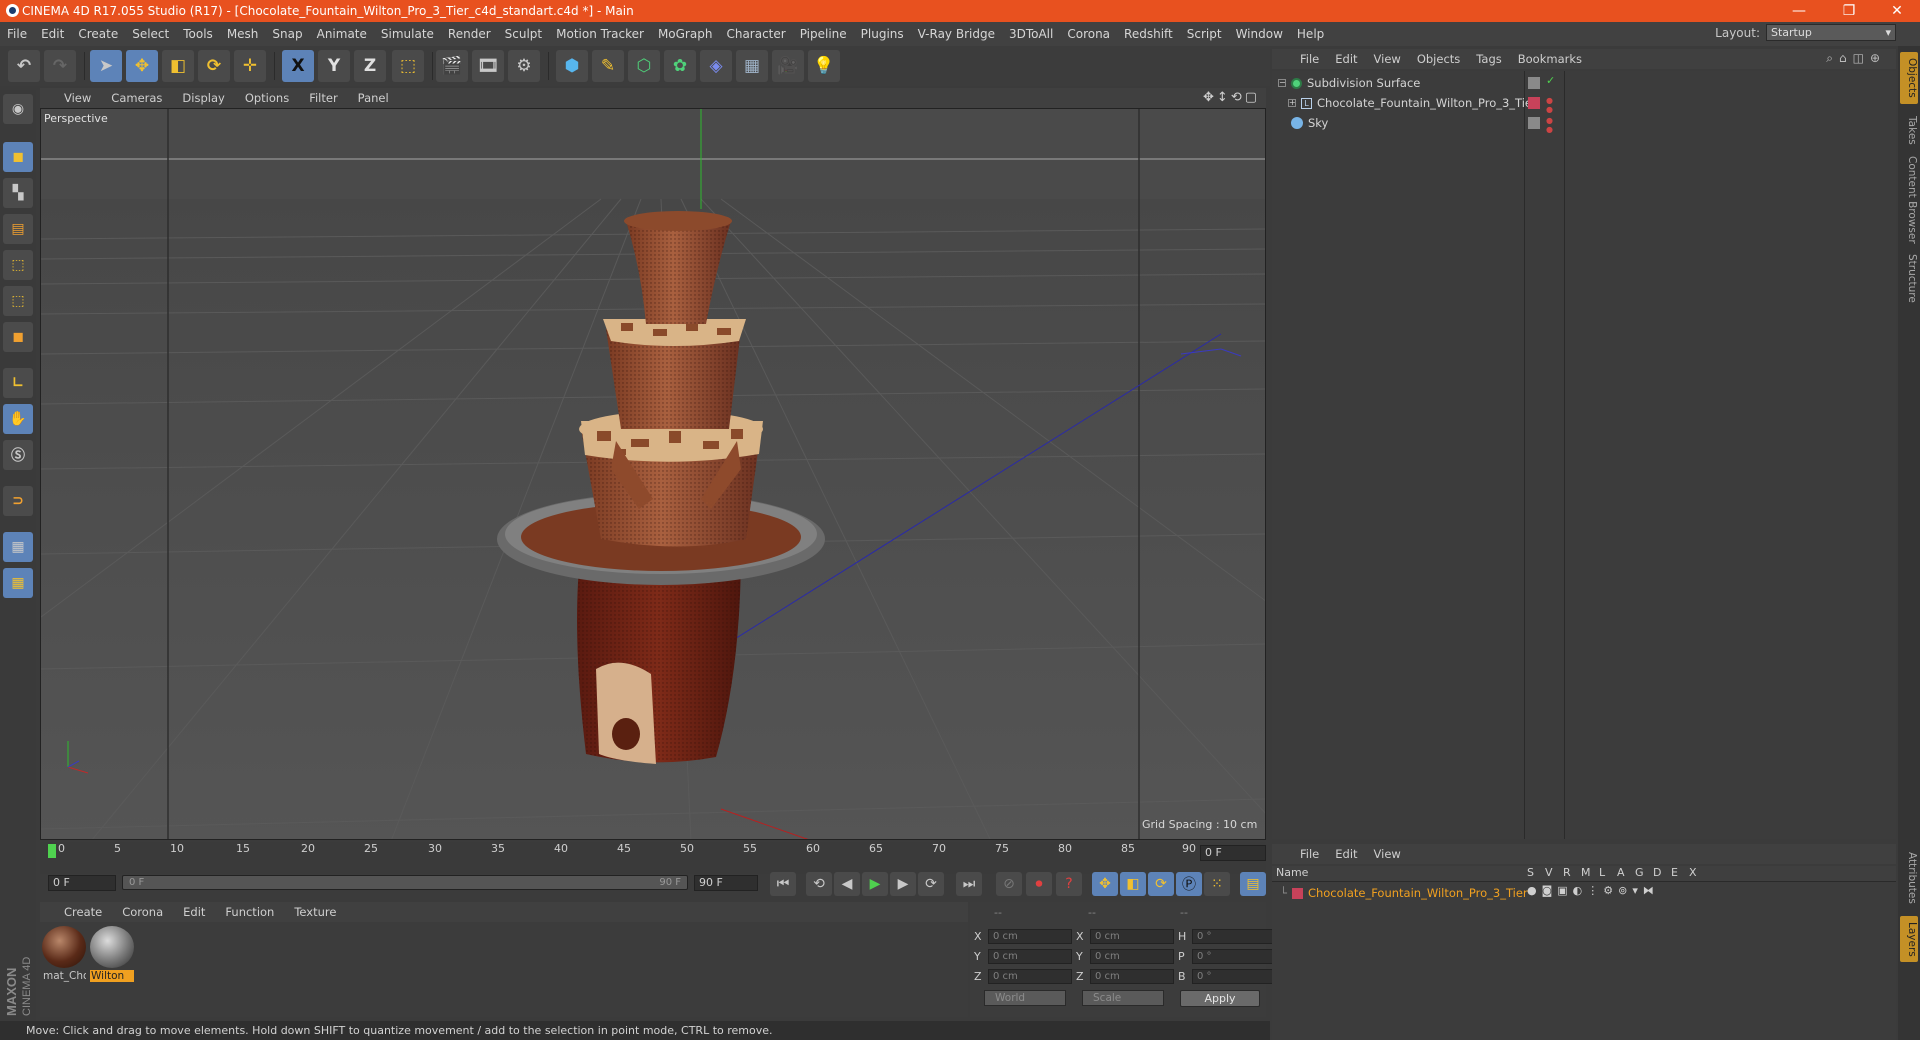 The image size is (1920, 1040). Describe the element at coordinates (1831, 32) in the screenshot. I see `layout-dropdown: Startup` at that location.